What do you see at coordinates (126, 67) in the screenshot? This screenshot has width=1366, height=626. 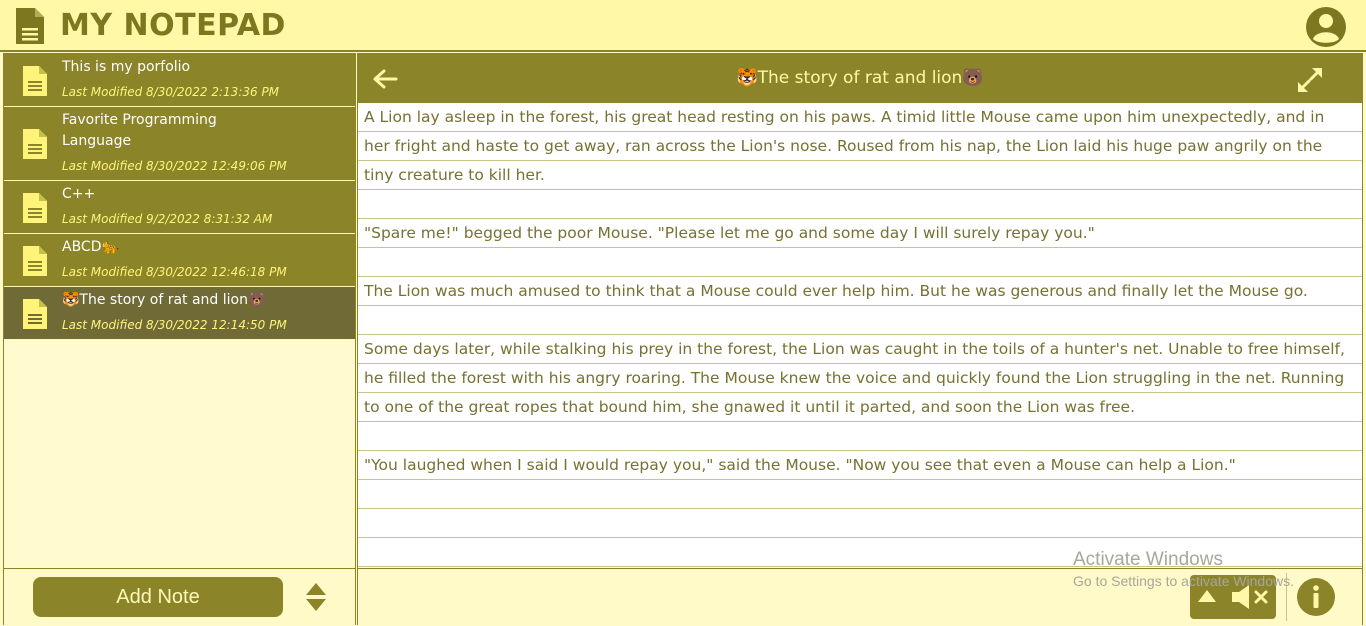 I see `note-title: This is my porfolio` at bounding box center [126, 67].